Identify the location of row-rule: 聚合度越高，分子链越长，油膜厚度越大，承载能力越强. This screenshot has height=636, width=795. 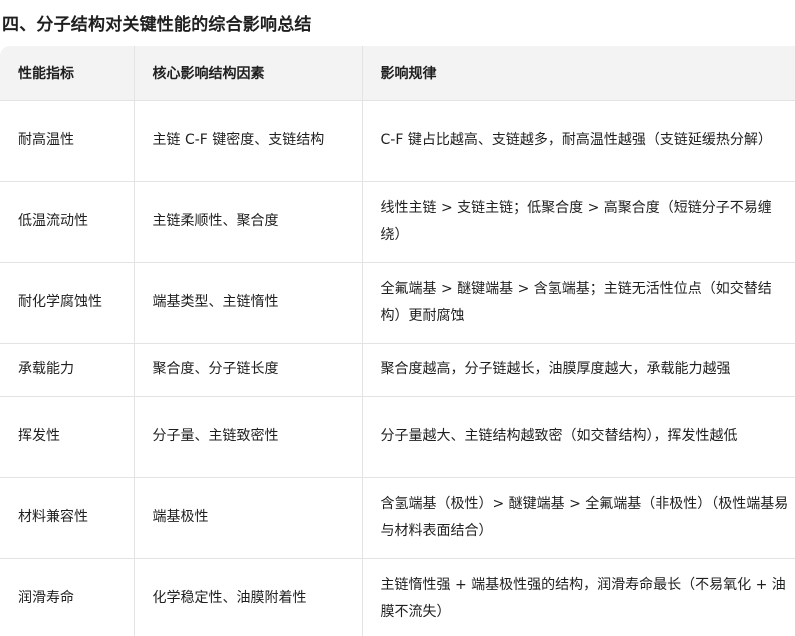
(555, 369).